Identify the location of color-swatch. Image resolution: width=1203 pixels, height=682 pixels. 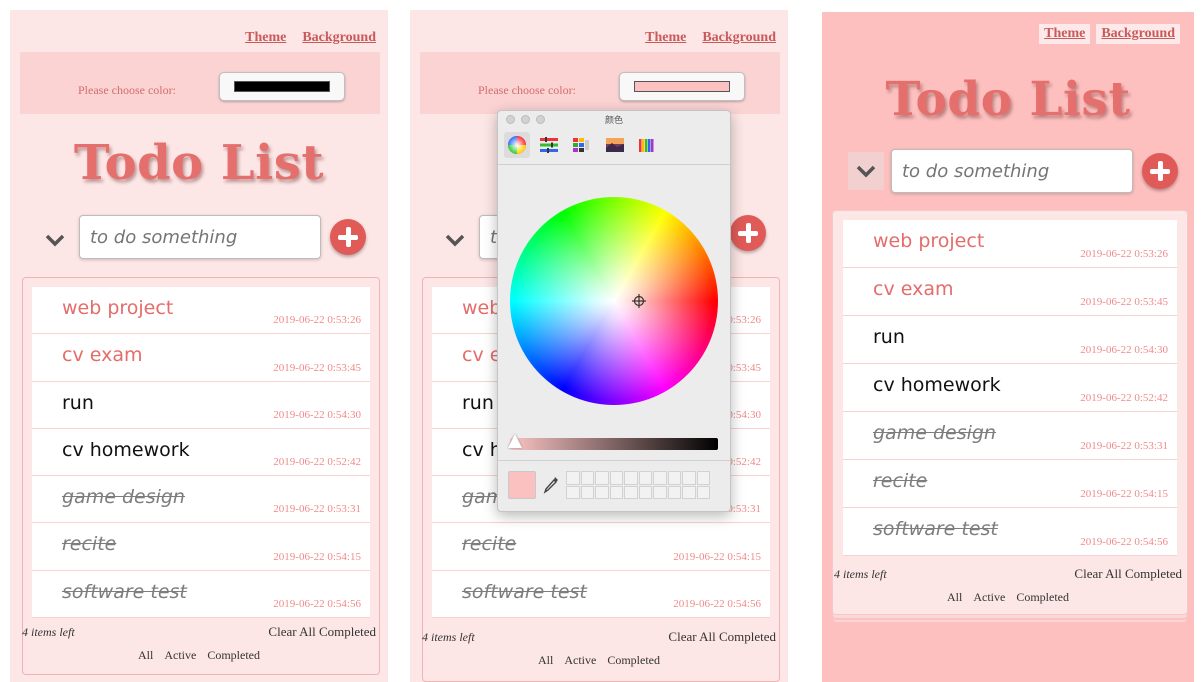
(282, 86).